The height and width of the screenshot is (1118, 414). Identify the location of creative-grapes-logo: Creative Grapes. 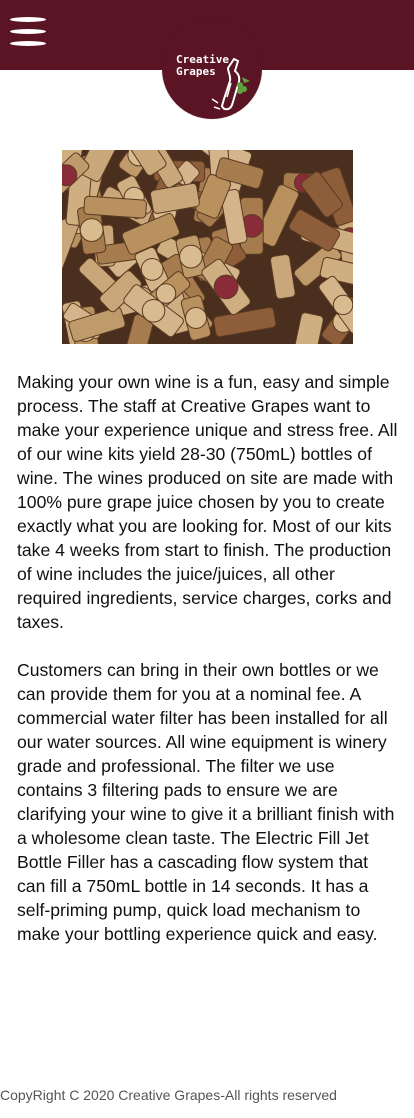
(212, 69).